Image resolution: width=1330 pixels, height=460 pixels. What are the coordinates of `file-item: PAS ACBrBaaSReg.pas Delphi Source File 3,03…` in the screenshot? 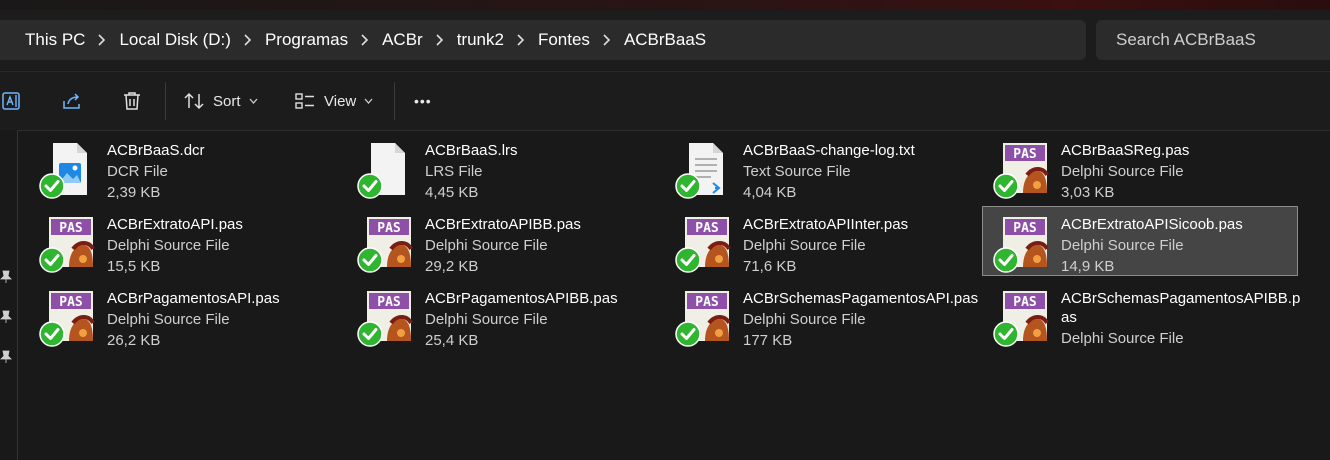 It's located at (1140, 167).